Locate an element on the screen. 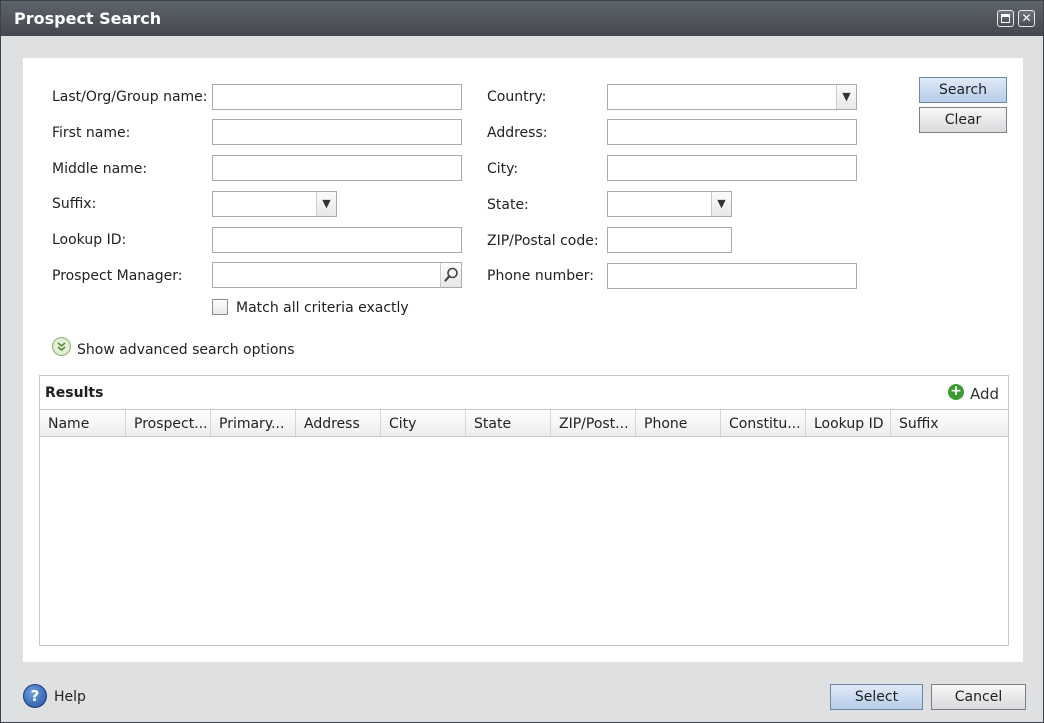 Image resolution: width=1044 pixels, height=723 pixels. phone-label: Phone number: is located at coordinates (540, 276).